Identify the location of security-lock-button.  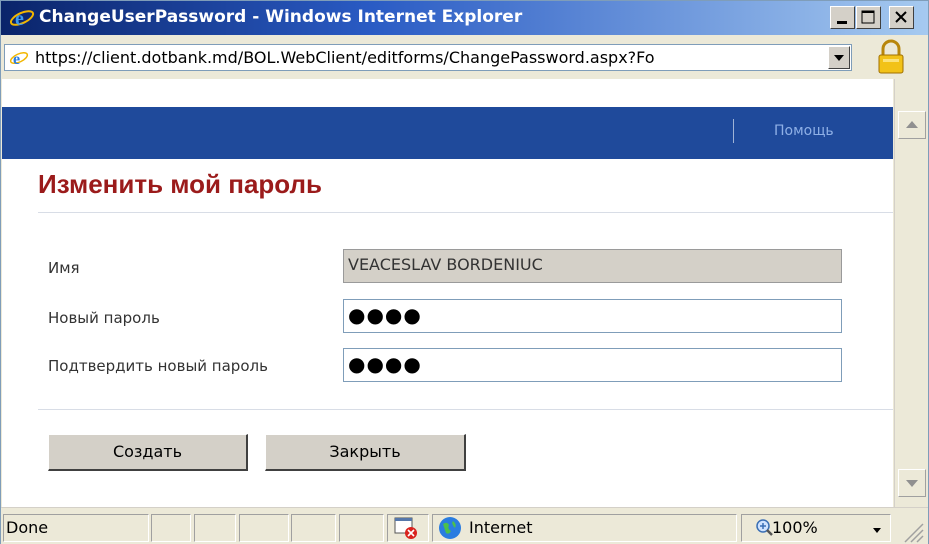
(891, 57).